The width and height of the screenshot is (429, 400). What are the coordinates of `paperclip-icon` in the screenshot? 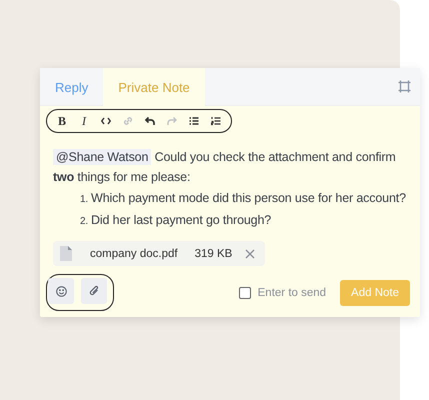 It's located at (94, 291).